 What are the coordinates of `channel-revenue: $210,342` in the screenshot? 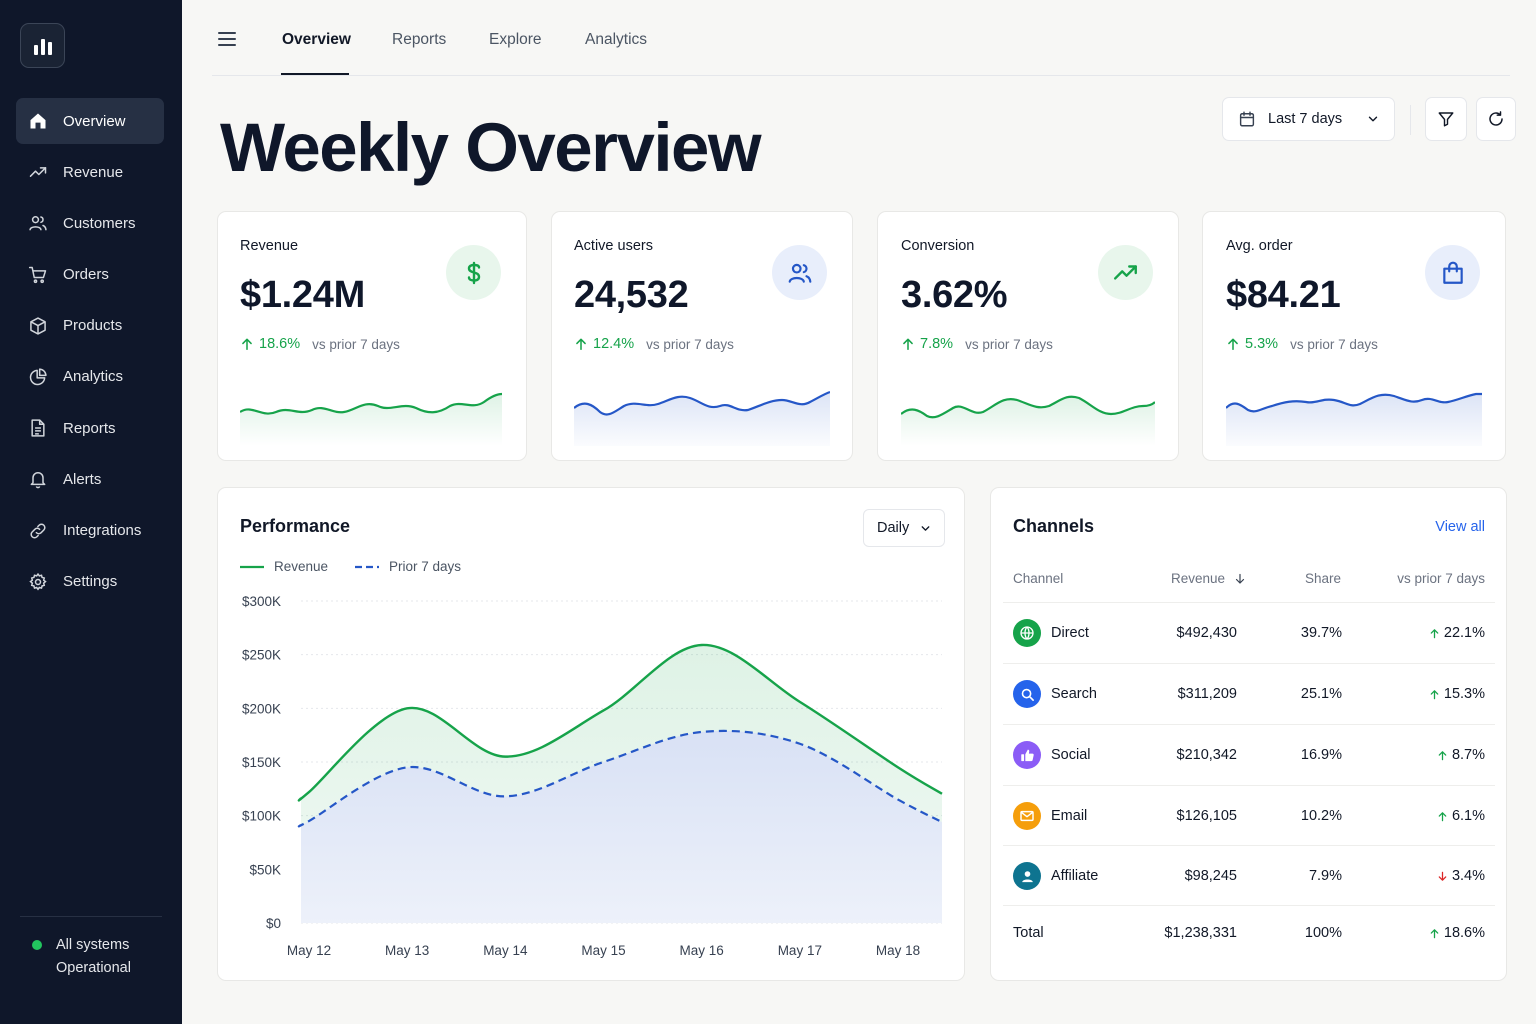 It's located at (1206, 755).